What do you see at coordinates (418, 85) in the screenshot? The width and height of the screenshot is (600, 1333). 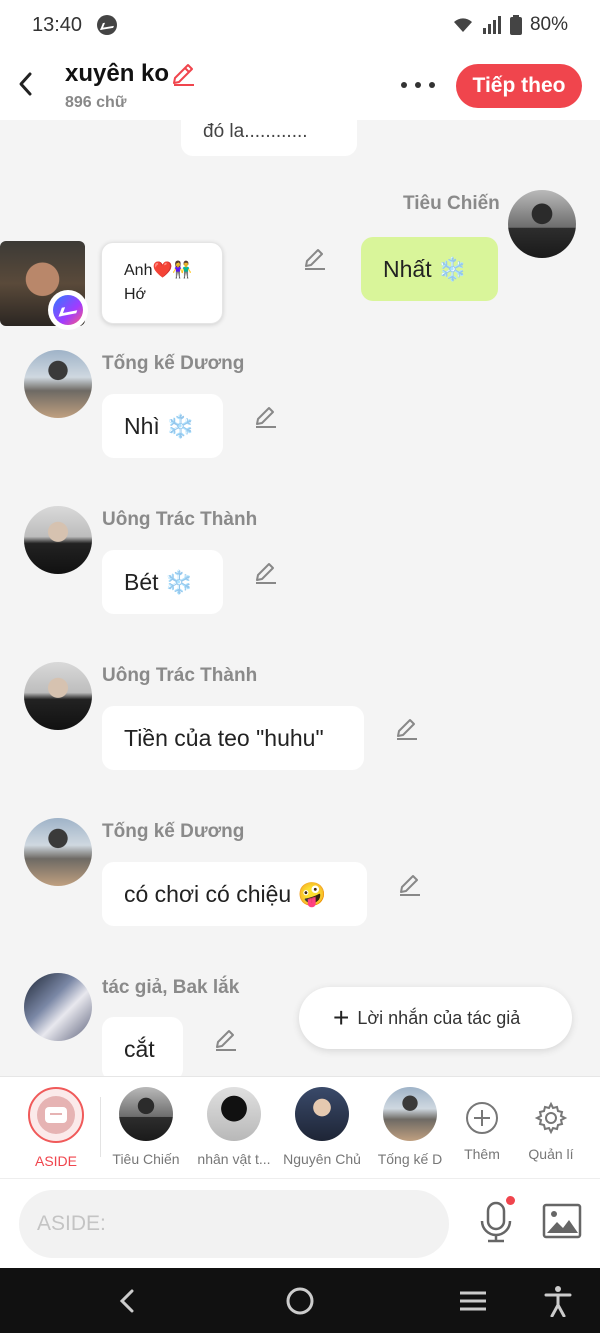 I see `more-options-icon` at bounding box center [418, 85].